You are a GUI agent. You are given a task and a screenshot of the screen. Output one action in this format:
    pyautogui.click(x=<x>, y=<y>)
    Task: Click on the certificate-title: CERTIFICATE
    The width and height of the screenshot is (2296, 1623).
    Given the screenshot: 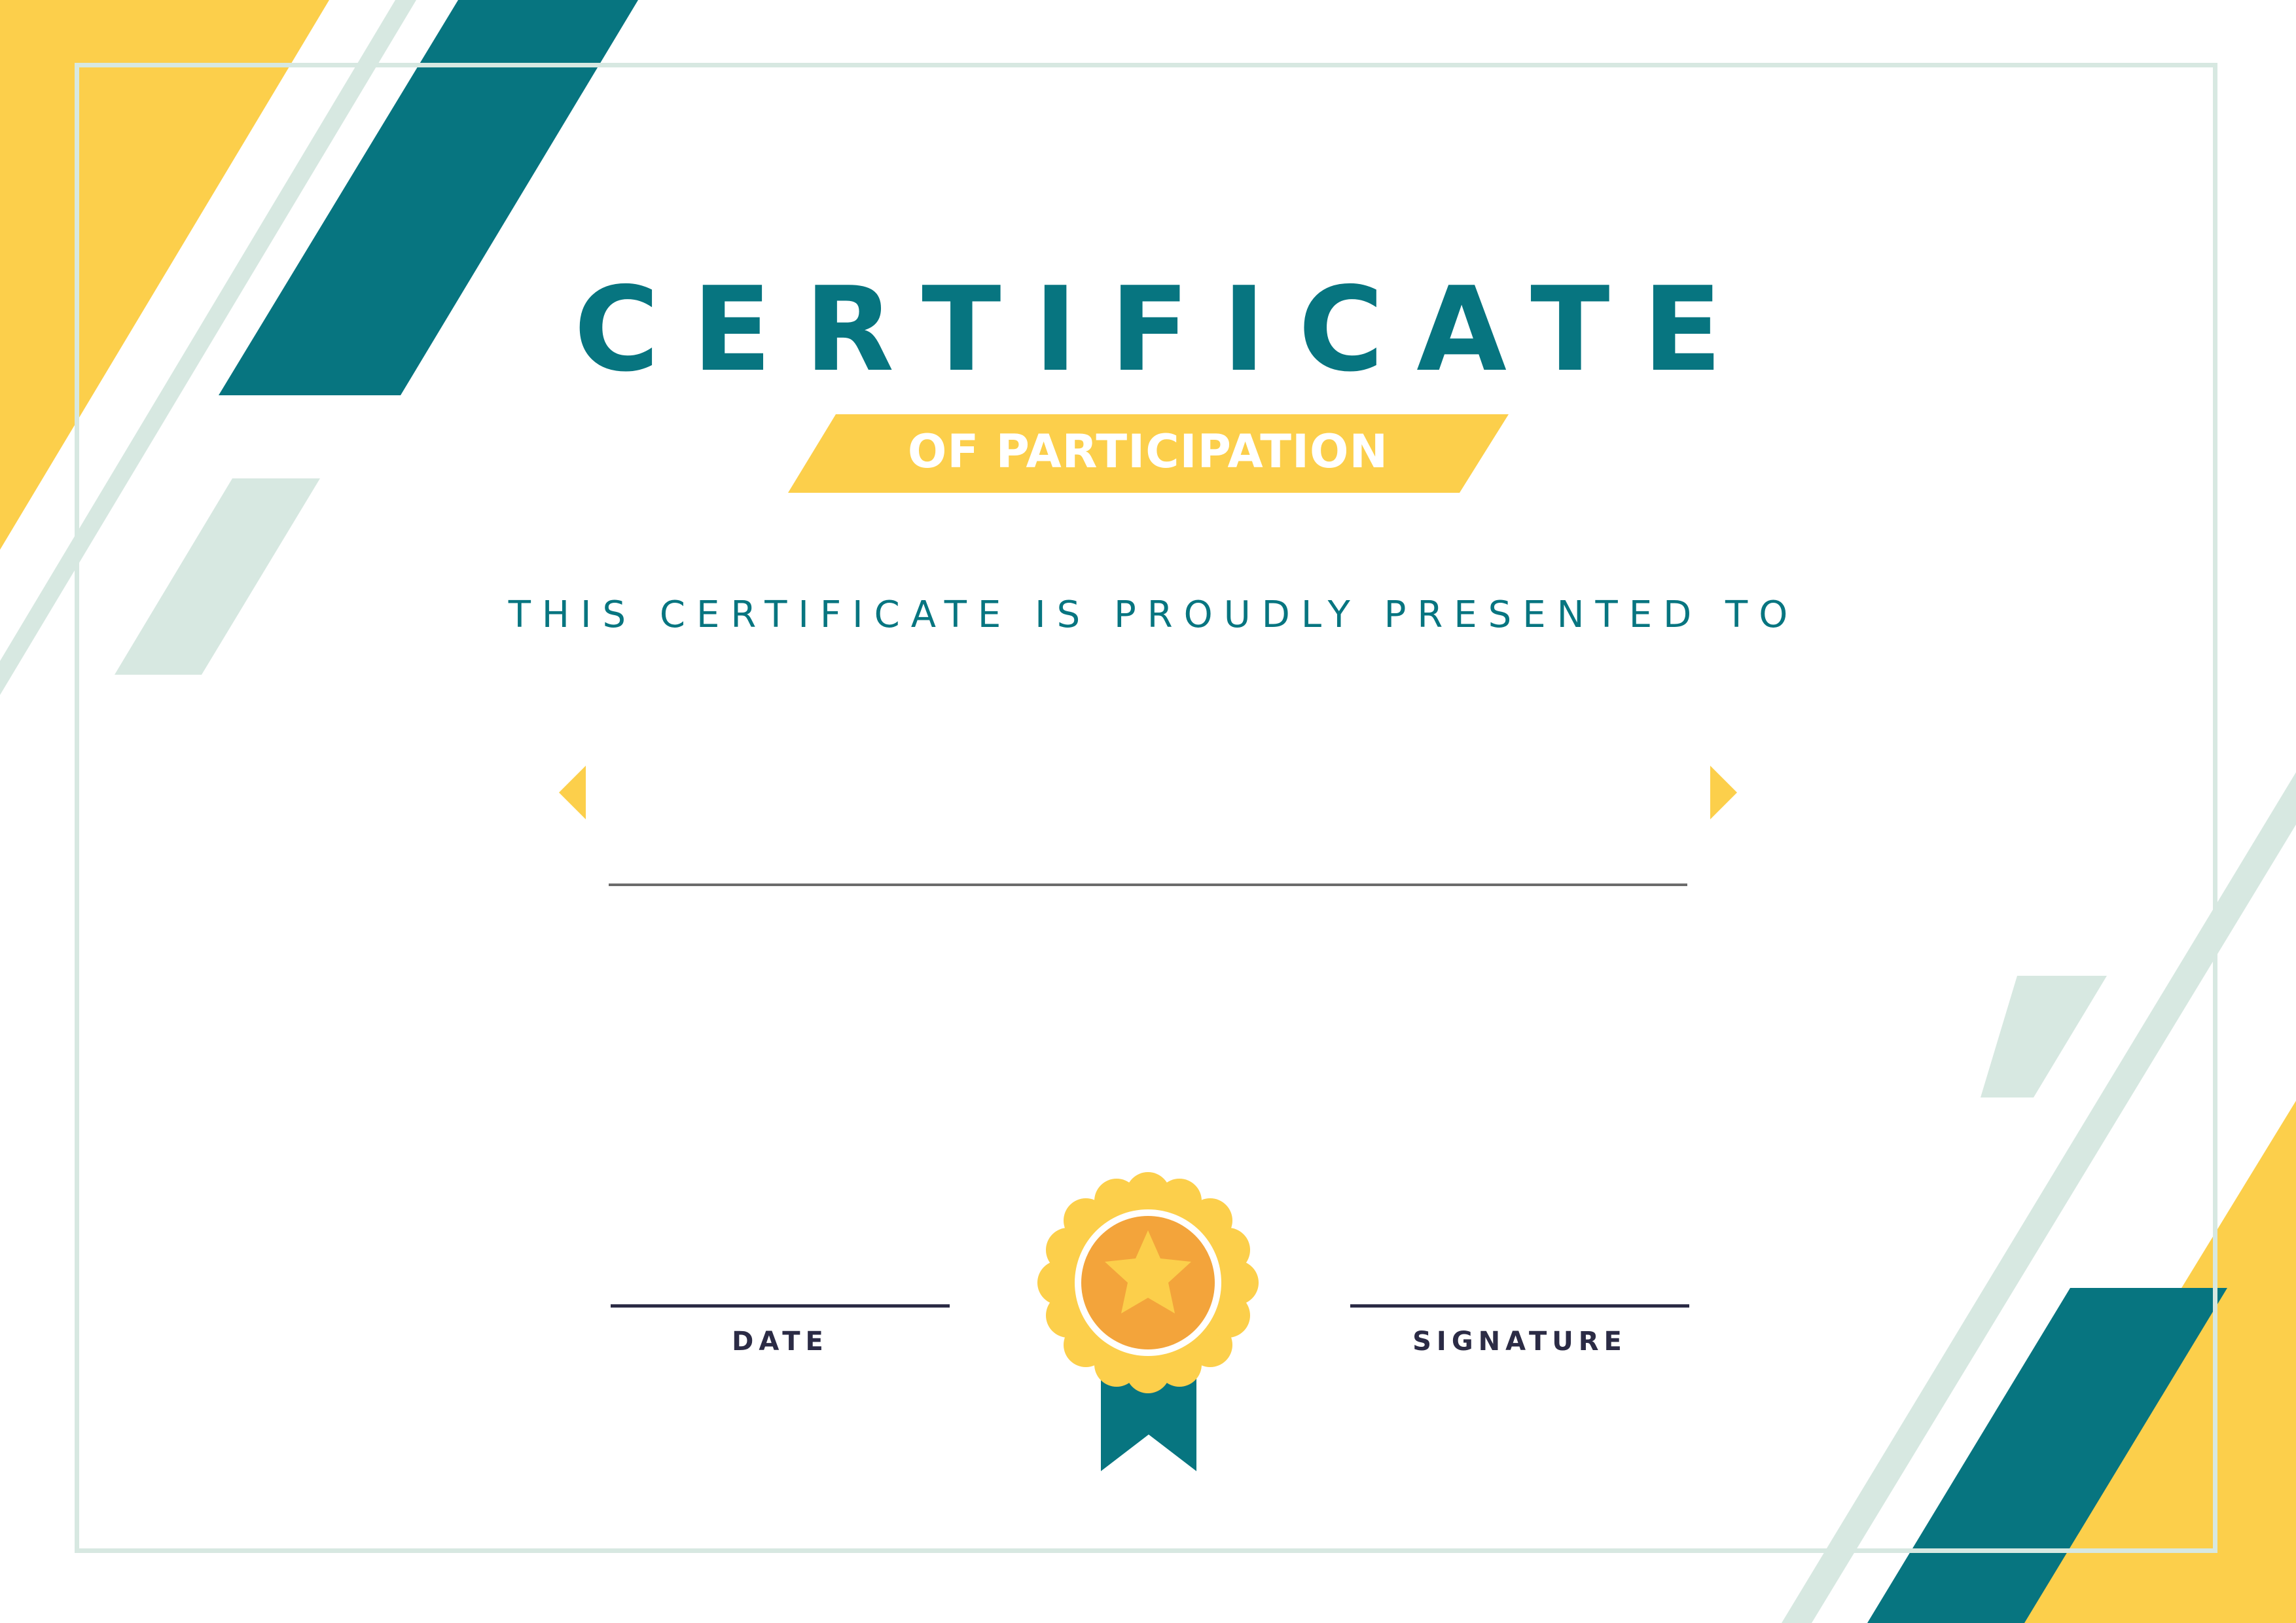 What is the action you would take?
    pyautogui.click(x=1164, y=330)
    